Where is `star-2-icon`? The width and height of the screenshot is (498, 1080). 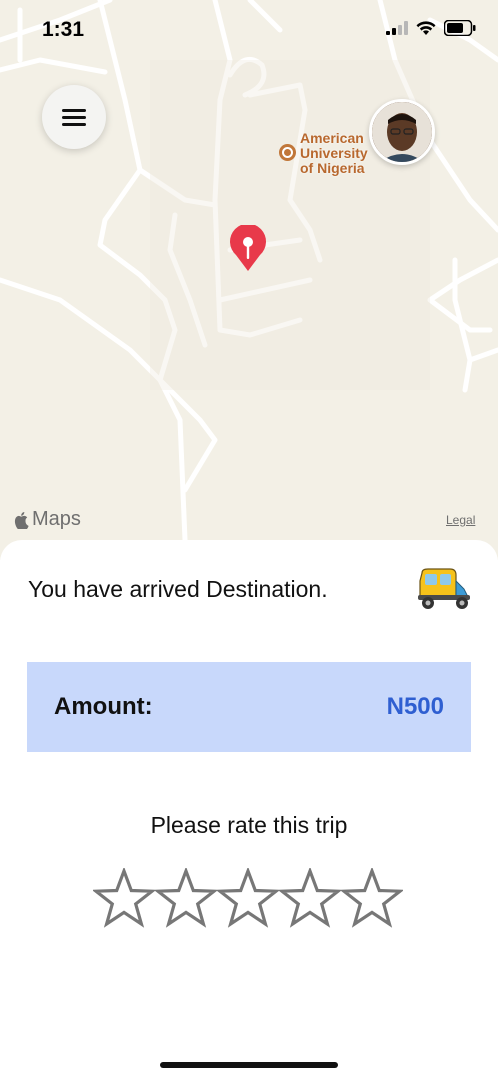
star-2-icon is located at coordinates (186, 899).